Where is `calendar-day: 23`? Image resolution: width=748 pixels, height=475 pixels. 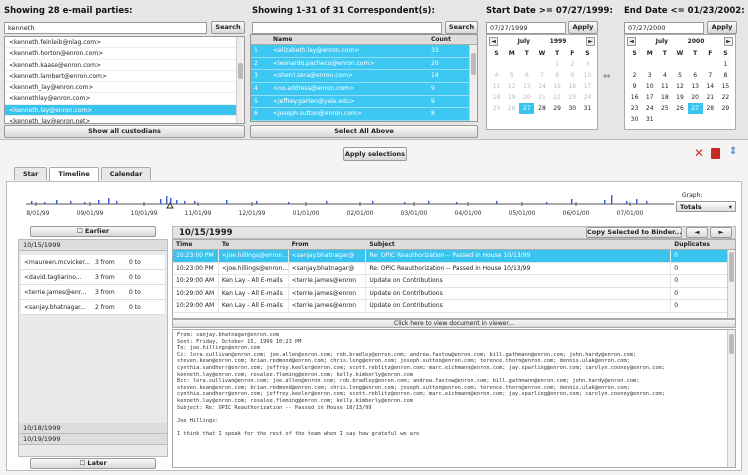
calendar-day: 23 is located at coordinates (572, 97).